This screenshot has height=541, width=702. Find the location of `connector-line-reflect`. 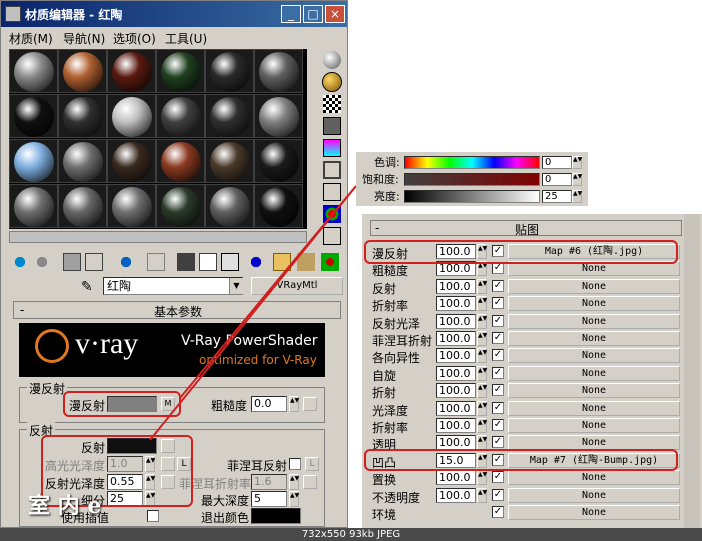

connector-line-reflect is located at coordinates (253, 313).